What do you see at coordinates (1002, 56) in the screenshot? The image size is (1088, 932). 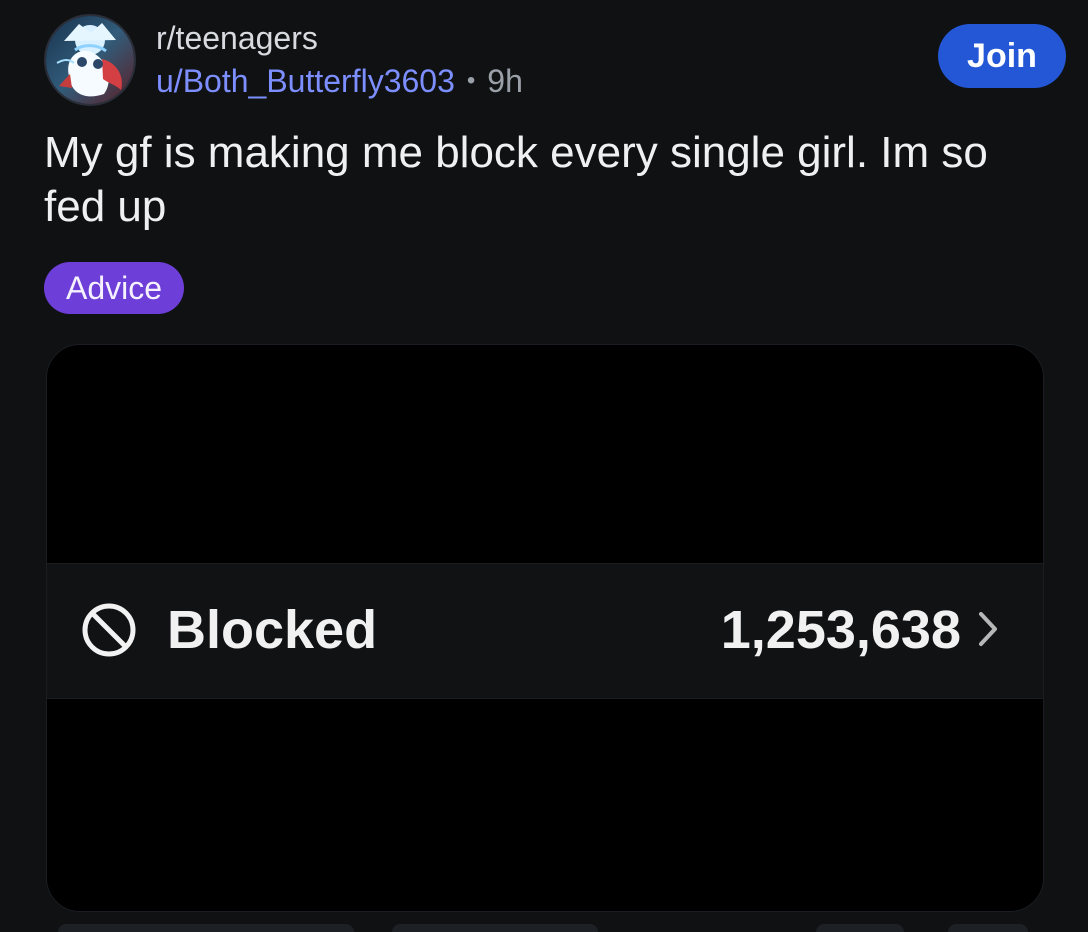 I see `join-button: Join` at bounding box center [1002, 56].